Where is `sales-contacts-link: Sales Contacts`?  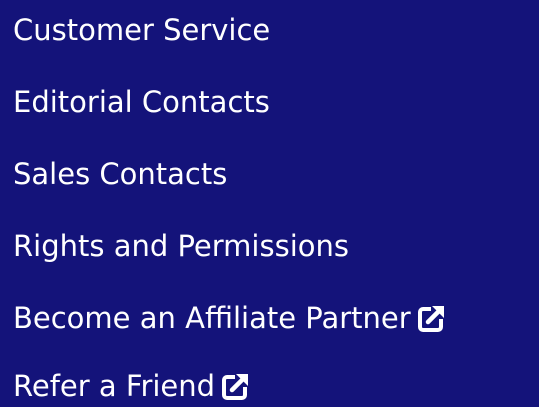 sales-contacts-link: Sales Contacts is located at coordinates (120, 174).